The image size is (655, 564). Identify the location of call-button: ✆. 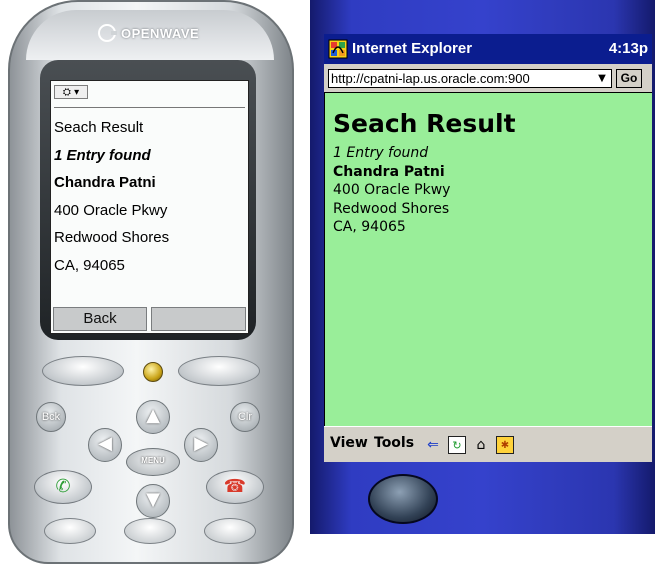
(63, 487).